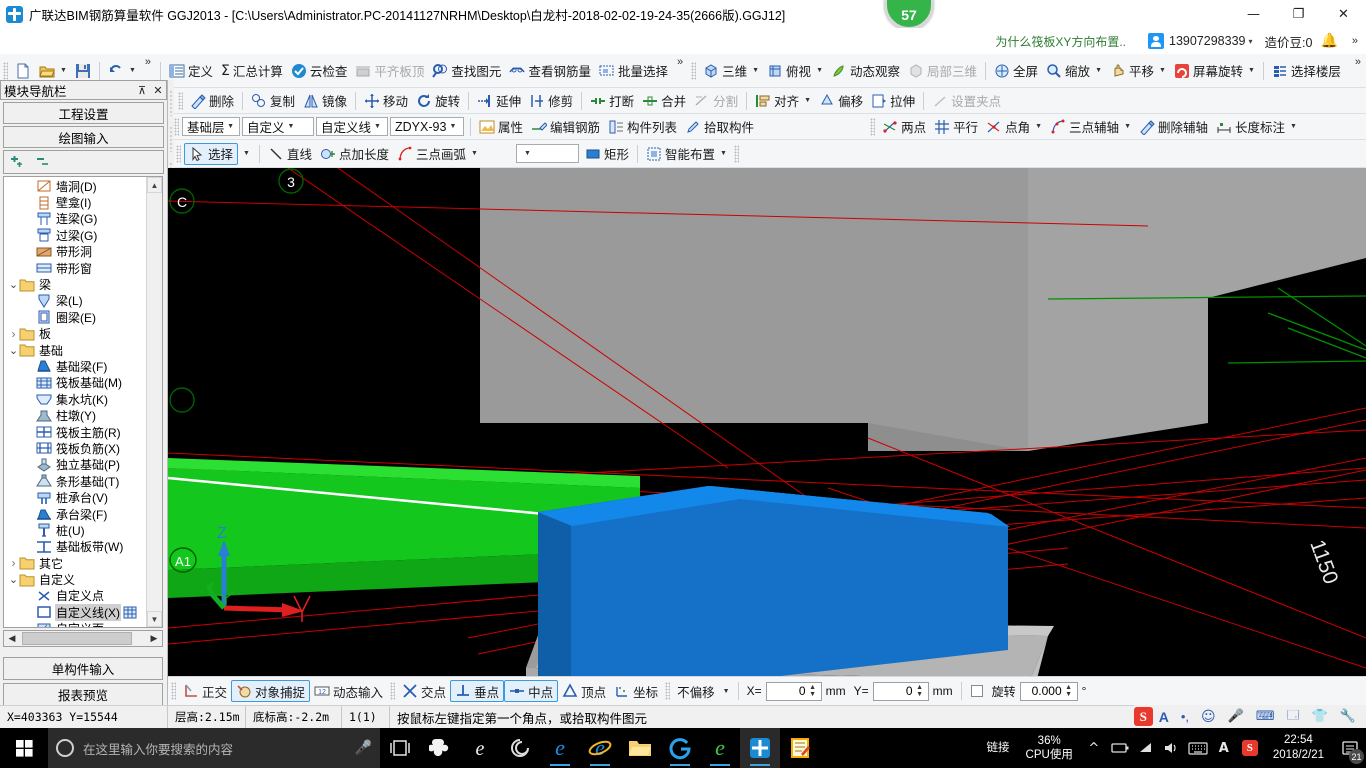 Image resolution: width=1366 pixels, height=768 pixels. I want to click on ie-gold-icon: e, so click(600, 748).